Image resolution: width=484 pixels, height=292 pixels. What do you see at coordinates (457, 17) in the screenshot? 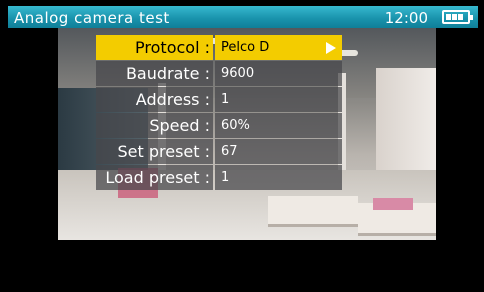
I see `battery-full-icon` at bounding box center [457, 17].